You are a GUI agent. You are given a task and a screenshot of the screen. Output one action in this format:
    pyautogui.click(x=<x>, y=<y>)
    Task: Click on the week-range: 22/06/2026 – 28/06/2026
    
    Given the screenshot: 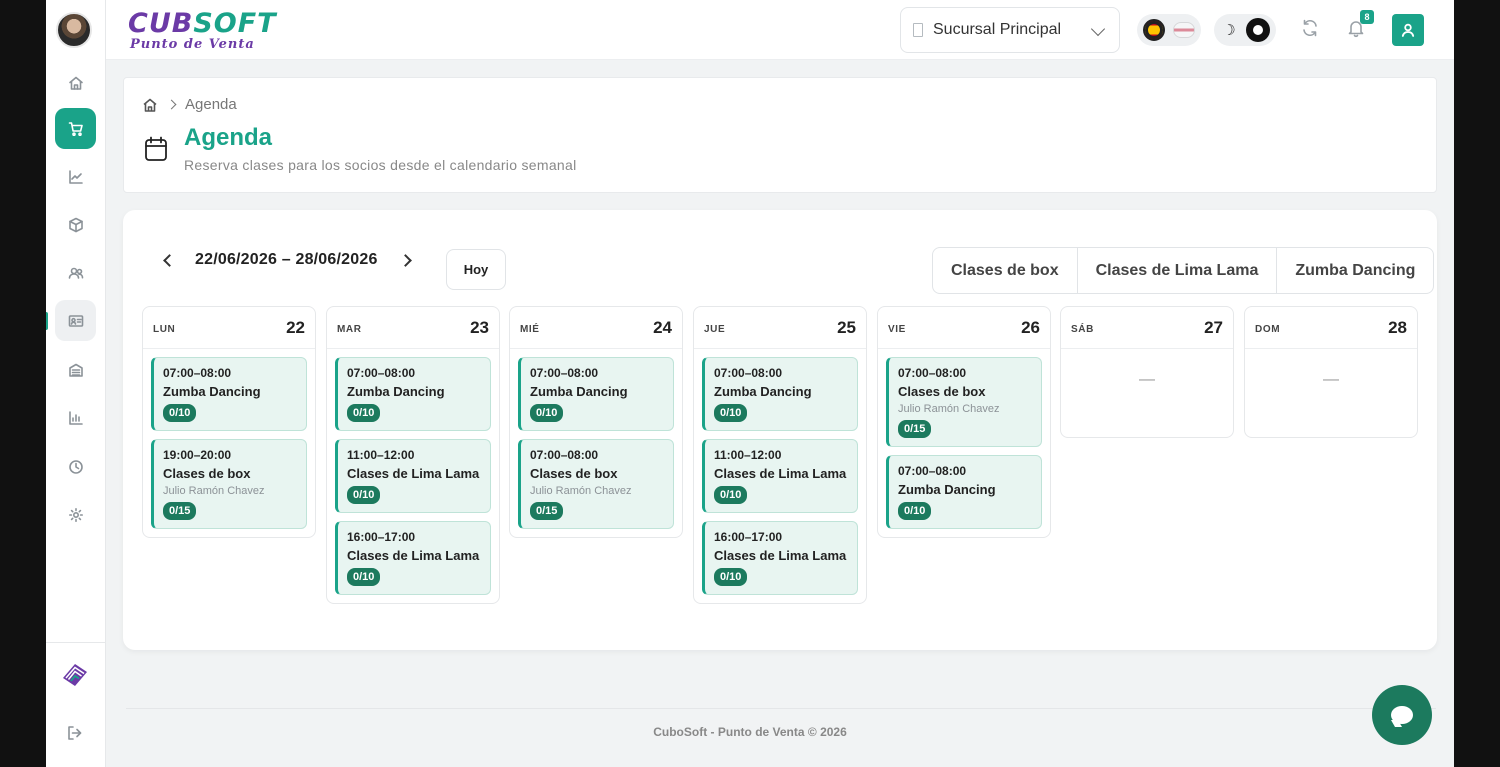 What is the action you would take?
    pyautogui.click(x=286, y=259)
    